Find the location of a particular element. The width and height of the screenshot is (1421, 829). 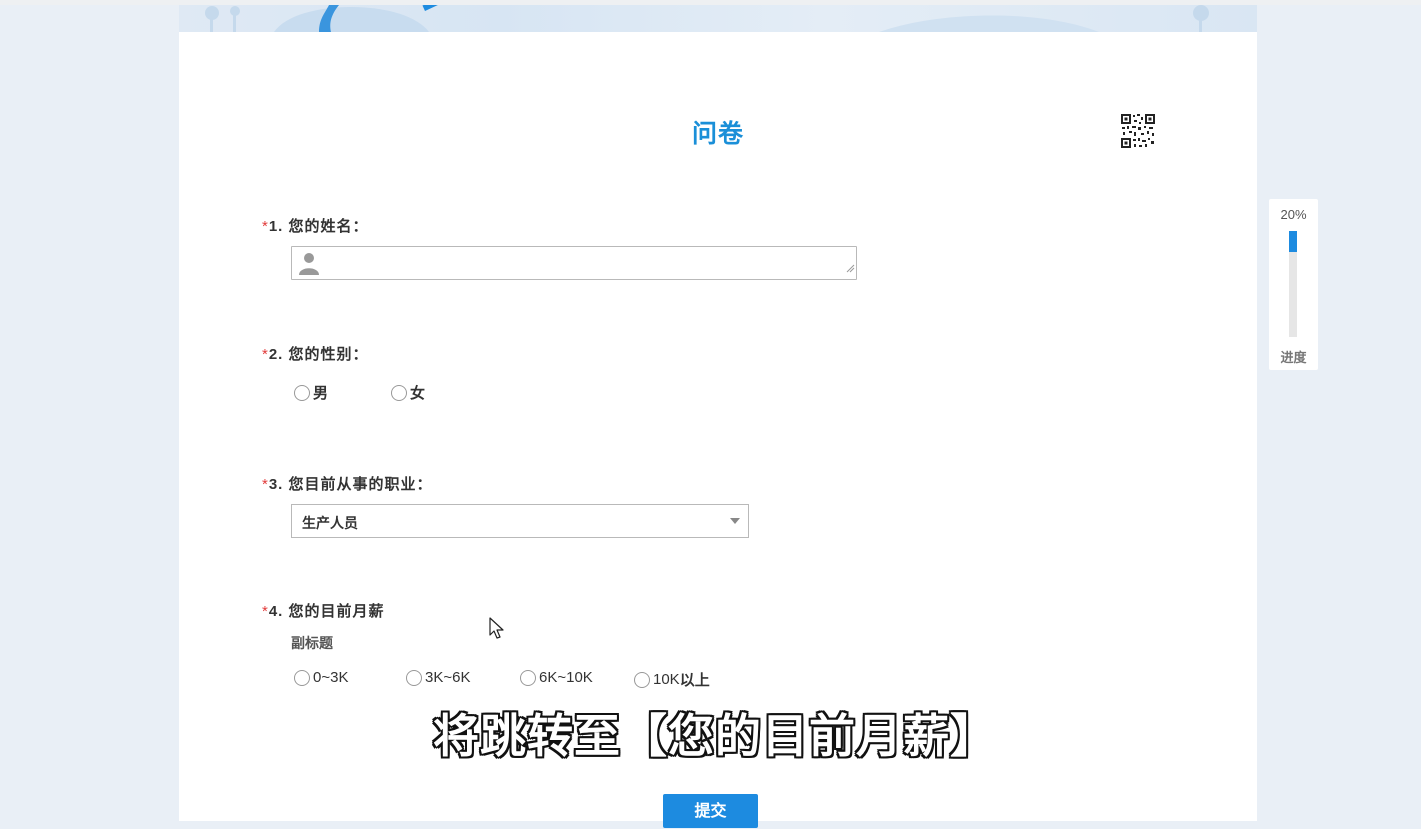

salary-option-10k-plus: 10K 以上 is located at coordinates (672, 679).